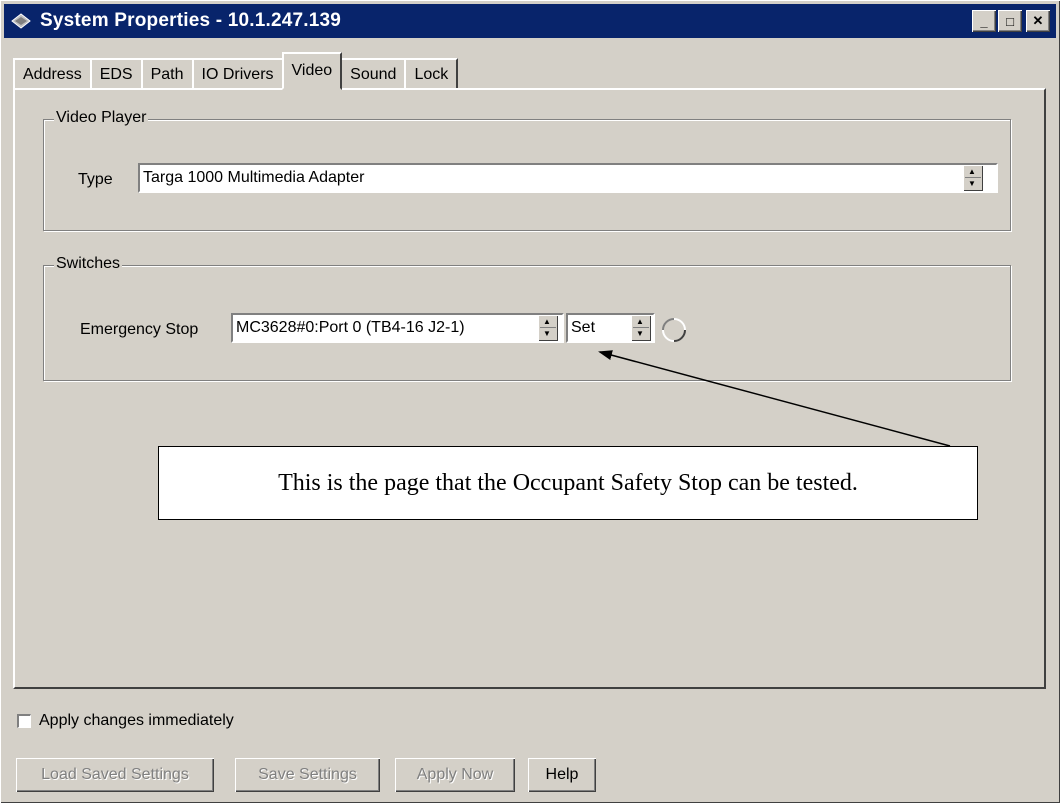  I want to click on callout-arrow, so click(774, 398).